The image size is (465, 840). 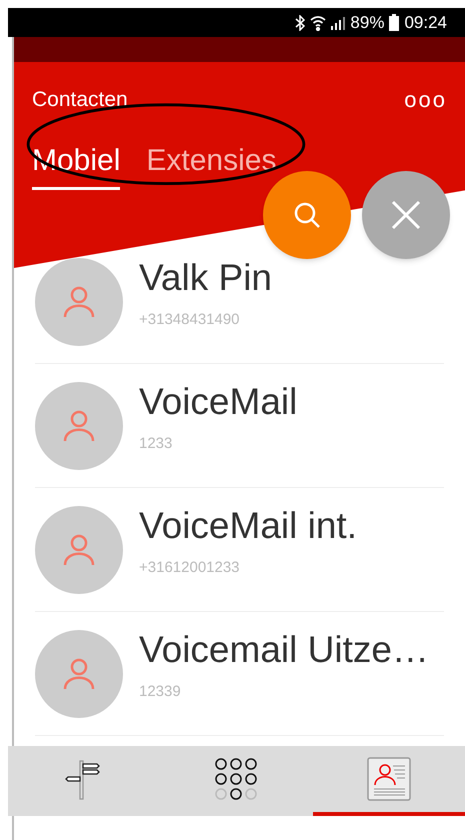 I want to click on contact-name: VoiceMail int., so click(x=248, y=526).